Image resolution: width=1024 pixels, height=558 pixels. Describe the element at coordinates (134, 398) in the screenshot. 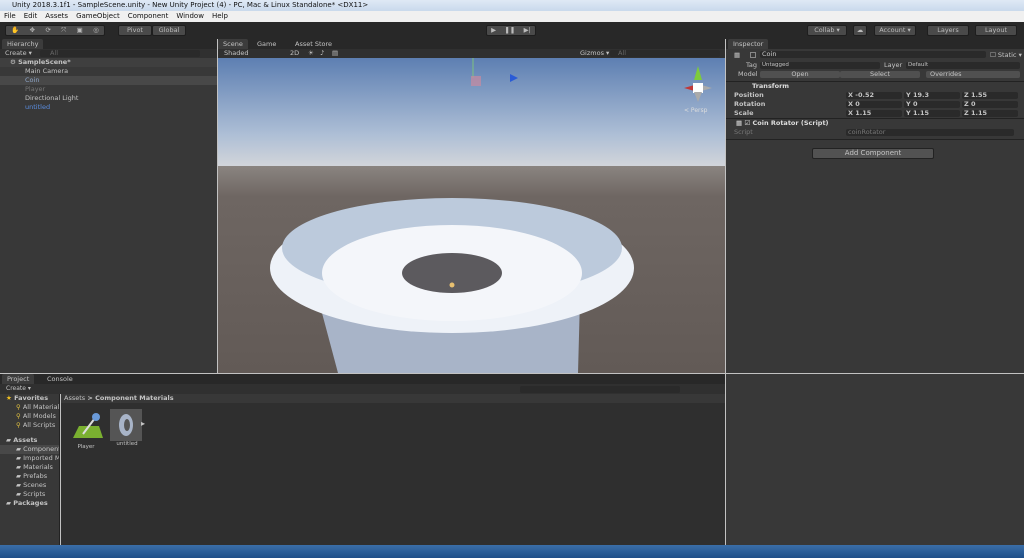

I see `breadcrumb-current: Component Materials` at that location.